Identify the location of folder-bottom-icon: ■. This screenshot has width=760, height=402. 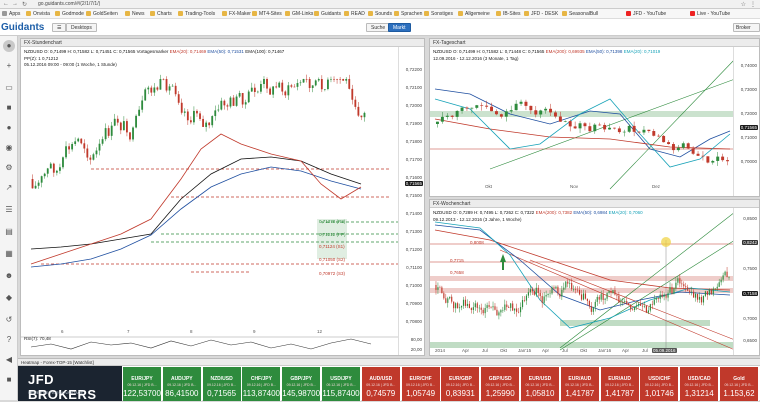
(9, 380).